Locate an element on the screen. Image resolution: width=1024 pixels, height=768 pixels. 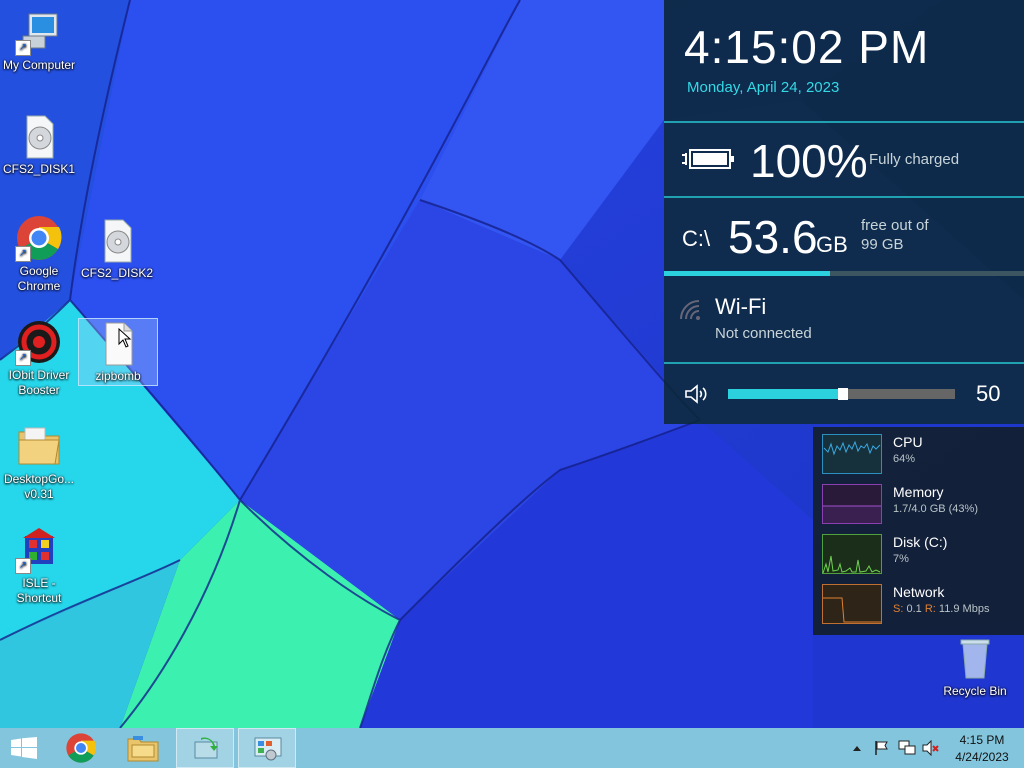
desktop-icon-label: ISLE - Shortcut is located at coordinates (39, 590).